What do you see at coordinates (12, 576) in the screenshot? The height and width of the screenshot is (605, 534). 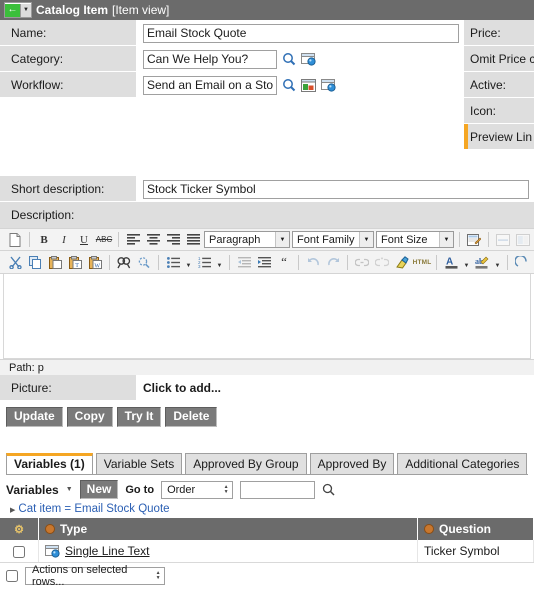 I see `footer-select-all-checkbox` at bounding box center [12, 576].